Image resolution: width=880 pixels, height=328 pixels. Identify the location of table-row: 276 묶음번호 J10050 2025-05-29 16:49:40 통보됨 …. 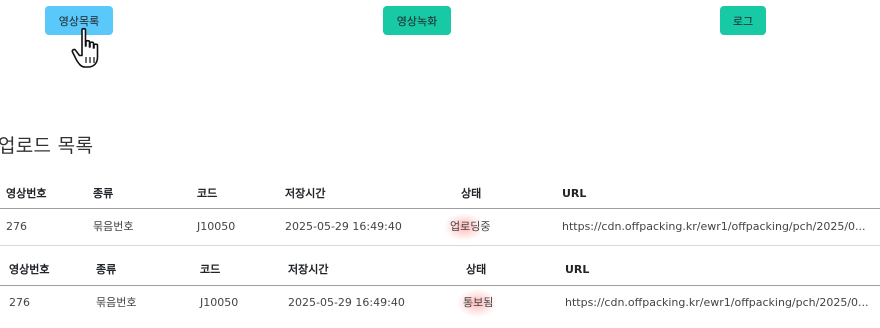
(440, 303).